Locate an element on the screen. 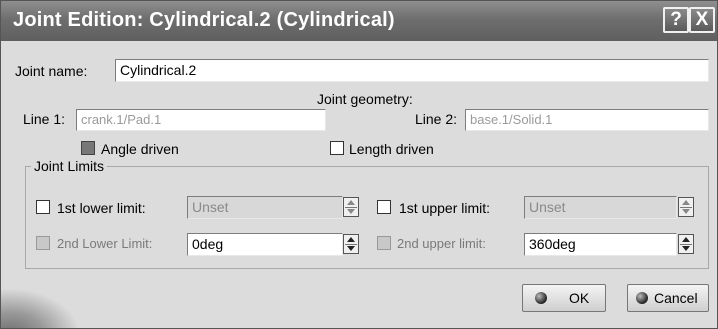  line1-field: crank.1/Pad.1 is located at coordinates (201, 120).